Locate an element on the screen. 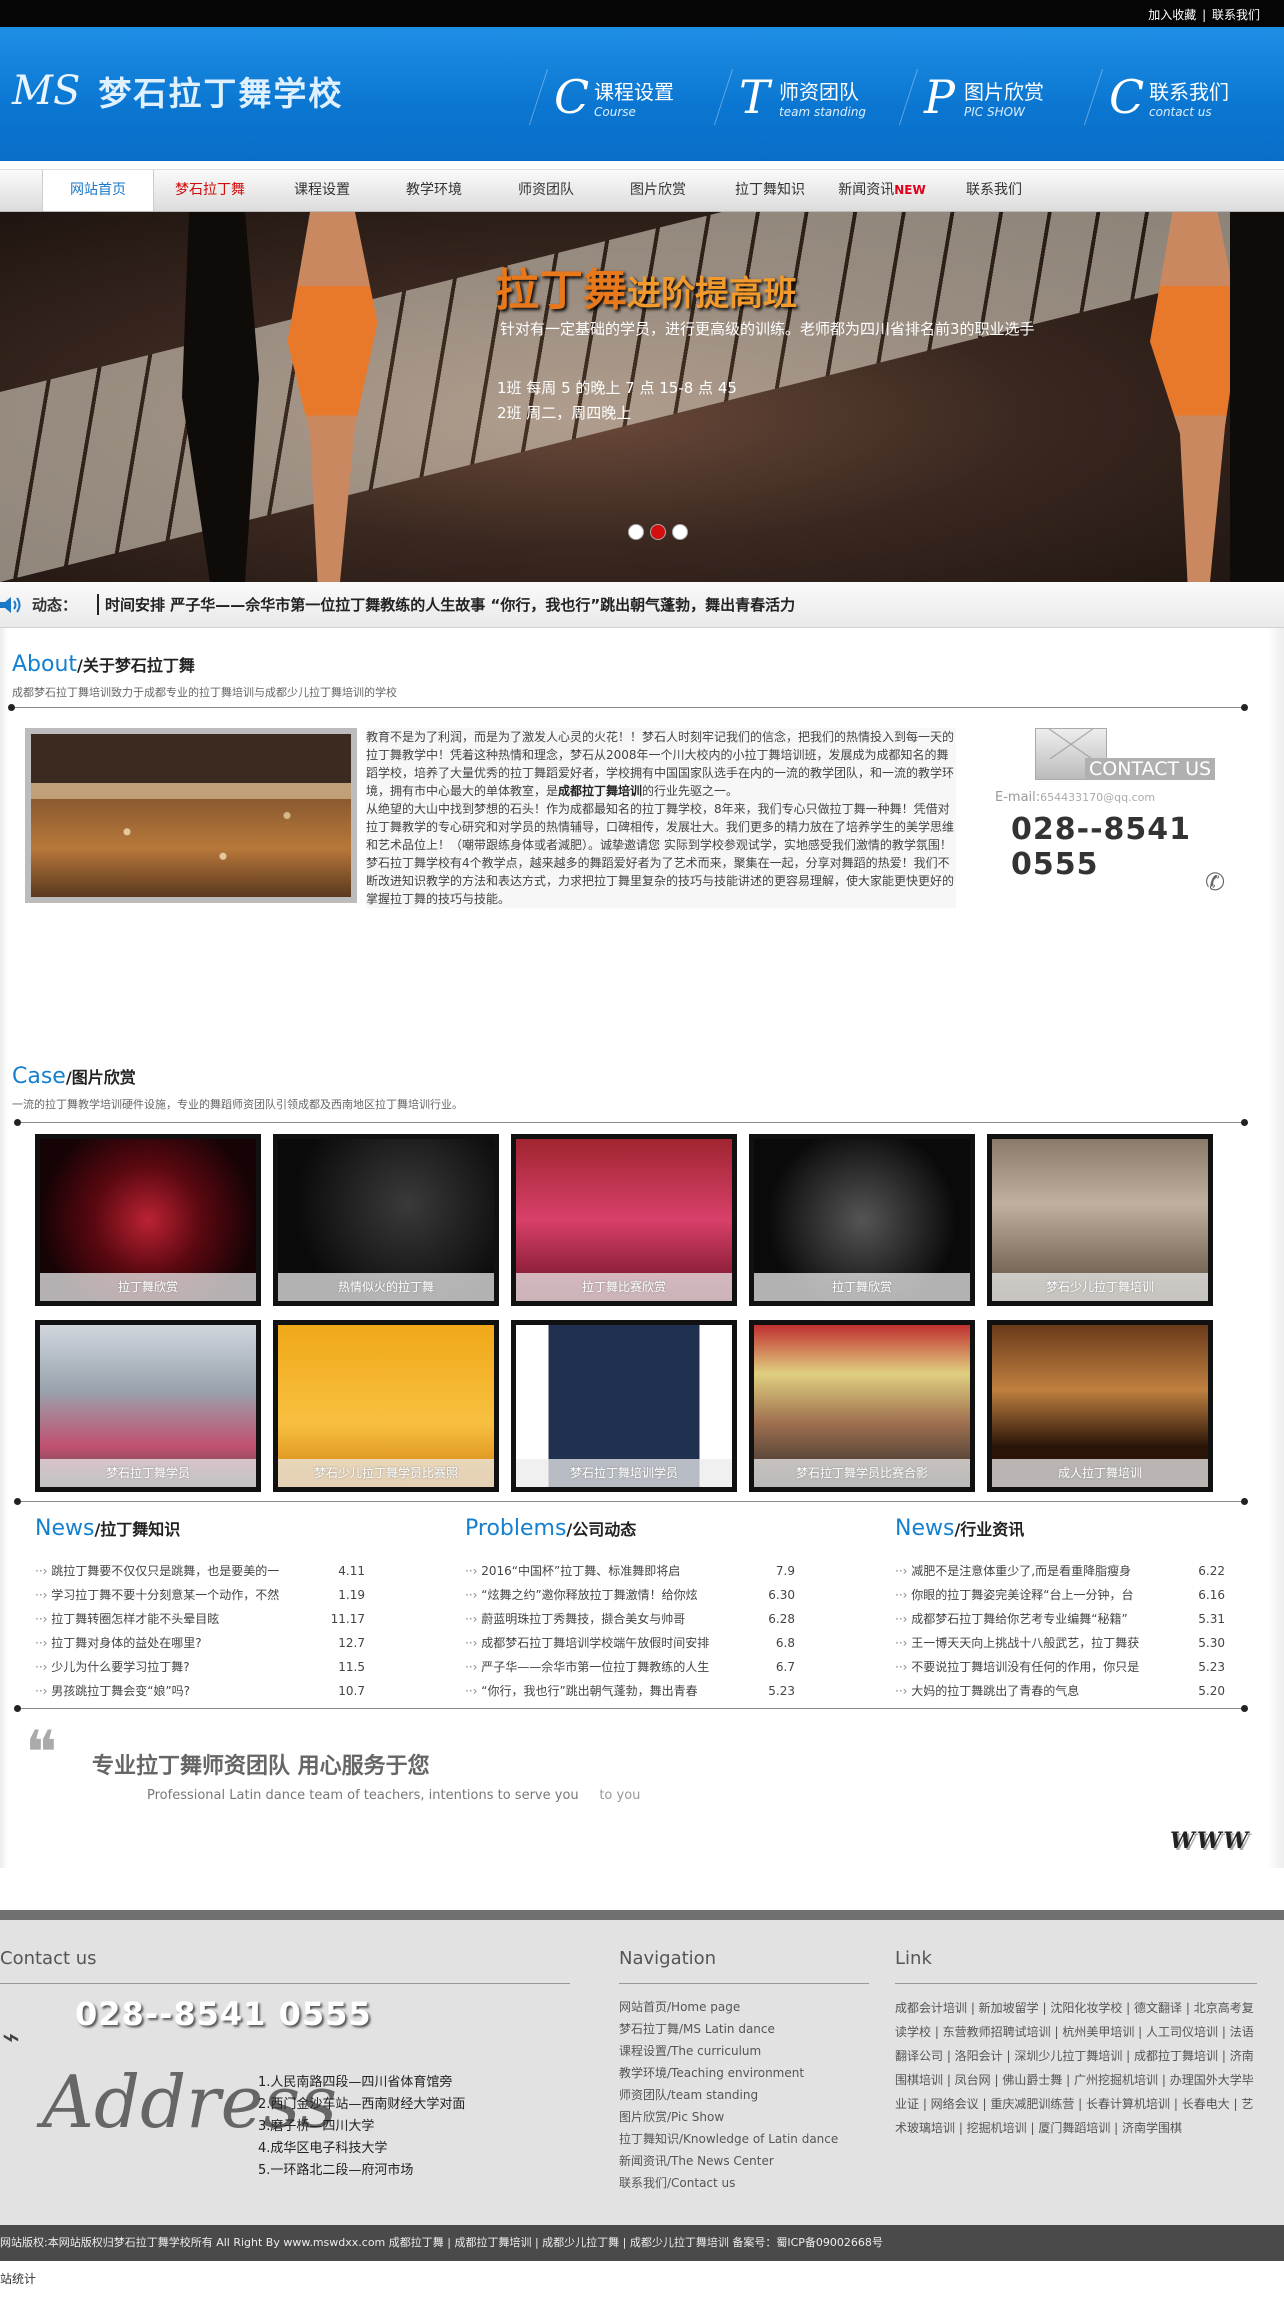 The height and width of the screenshot is (2297, 1284). news-item: 成都梦石拉丁舞培训学校端午放假时间安排 6.8 is located at coordinates (630, 1643).